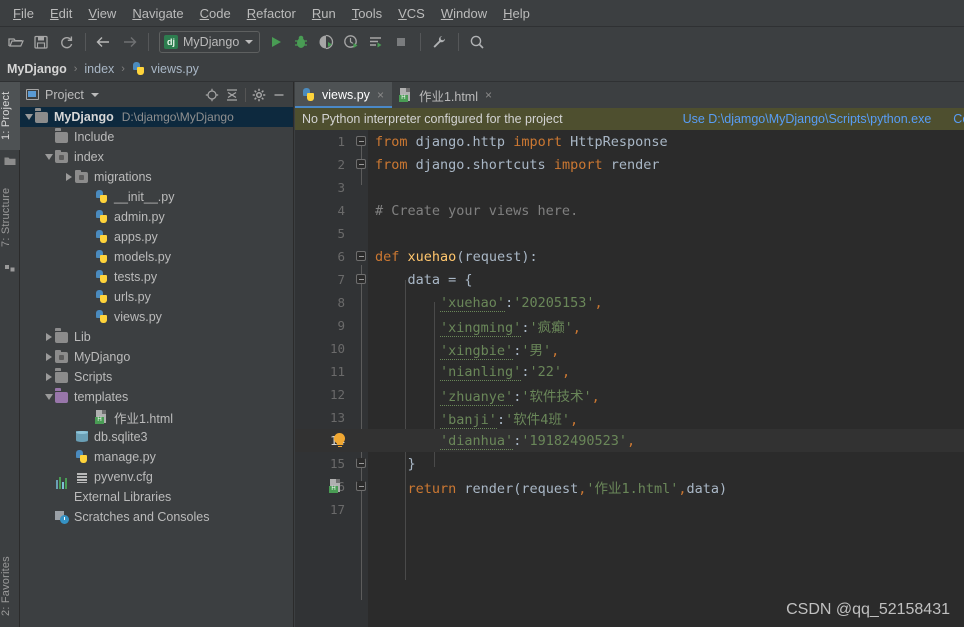 The image size is (964, 627). Describe the element at coordinates (629, 463) in the screenshot. I see `code-line-15: 15 }` at that location.